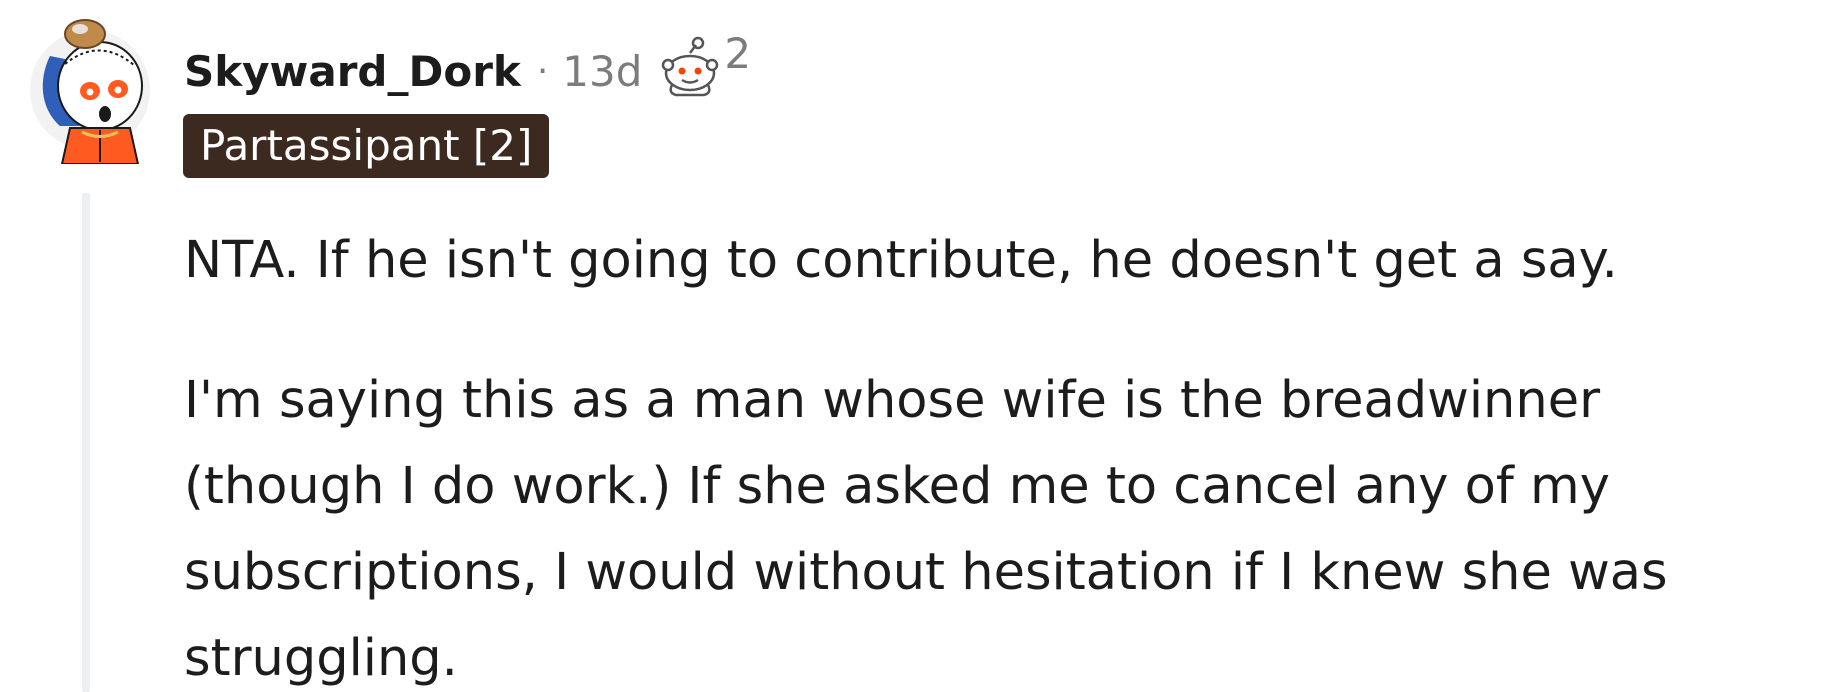 The width and height of the screenshot is (1830, 692). I want to click on thread-line, so click(86, 442).